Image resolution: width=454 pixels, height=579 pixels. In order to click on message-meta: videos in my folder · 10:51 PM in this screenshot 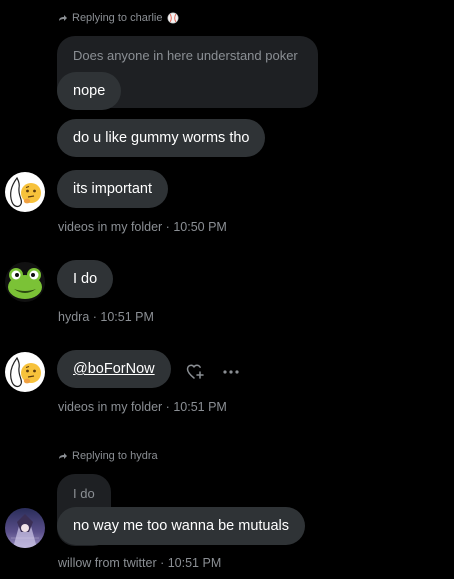, I will do `click(142, 407)`.